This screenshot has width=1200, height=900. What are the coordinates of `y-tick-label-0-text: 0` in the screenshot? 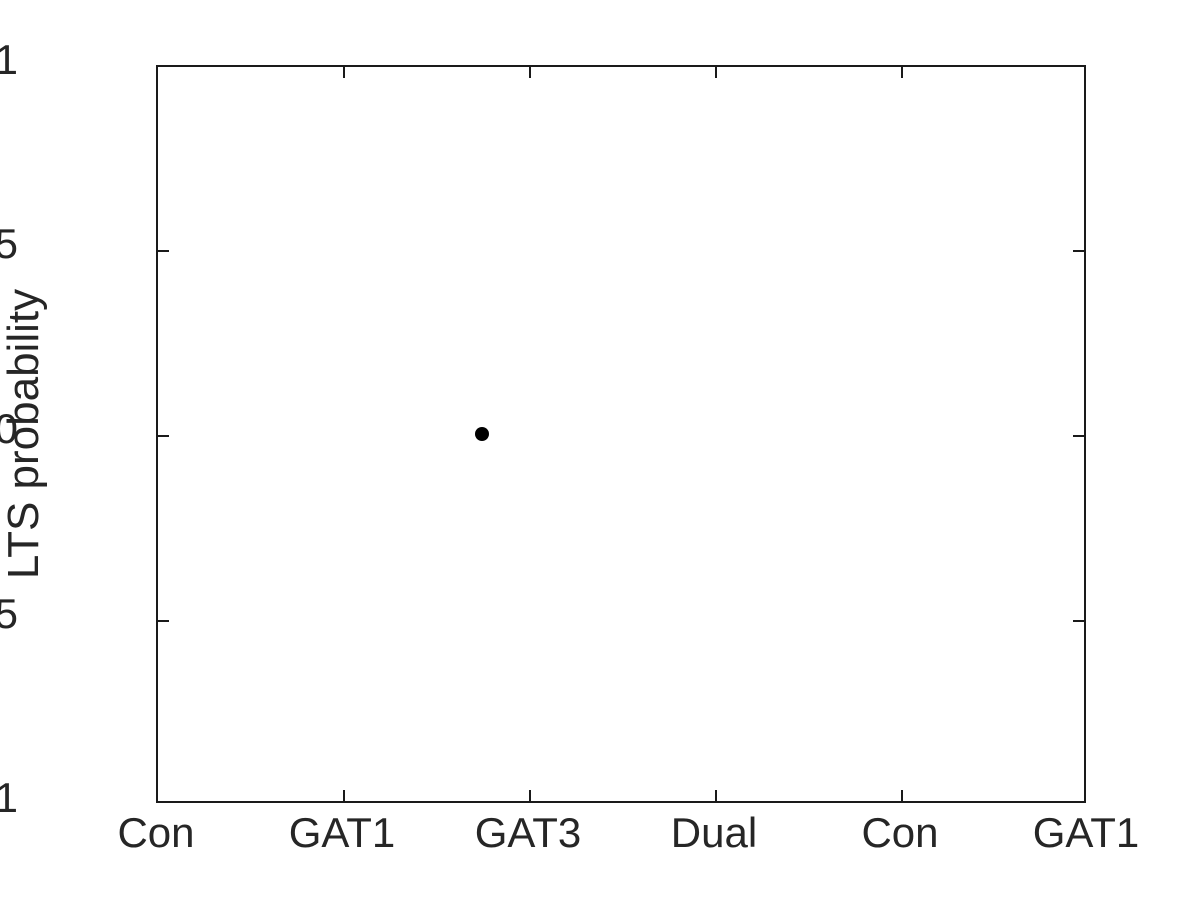 It's located at (9, 428).